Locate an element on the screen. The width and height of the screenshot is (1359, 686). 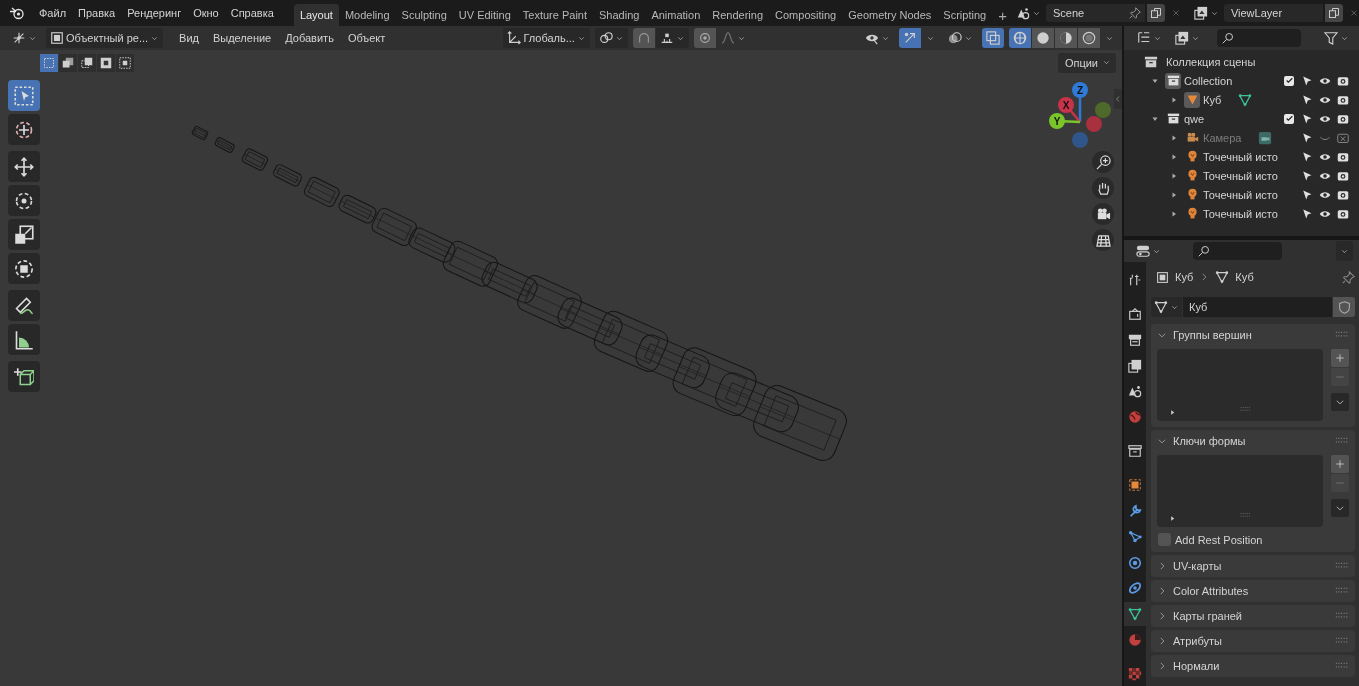
add-workspace-button: + is located at coordinates (1002, 15).